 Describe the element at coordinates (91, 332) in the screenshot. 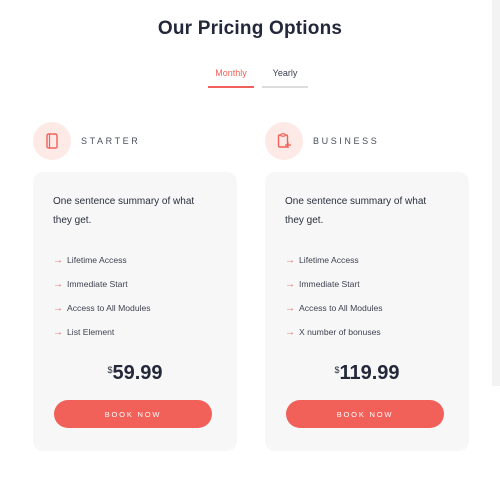

I see `feature-label: List Element` at that location.